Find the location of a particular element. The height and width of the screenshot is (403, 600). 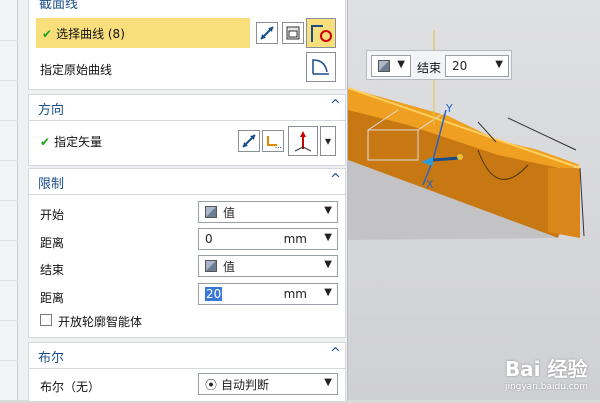

axis-y-label: Y is located at coordinates (449, 108).